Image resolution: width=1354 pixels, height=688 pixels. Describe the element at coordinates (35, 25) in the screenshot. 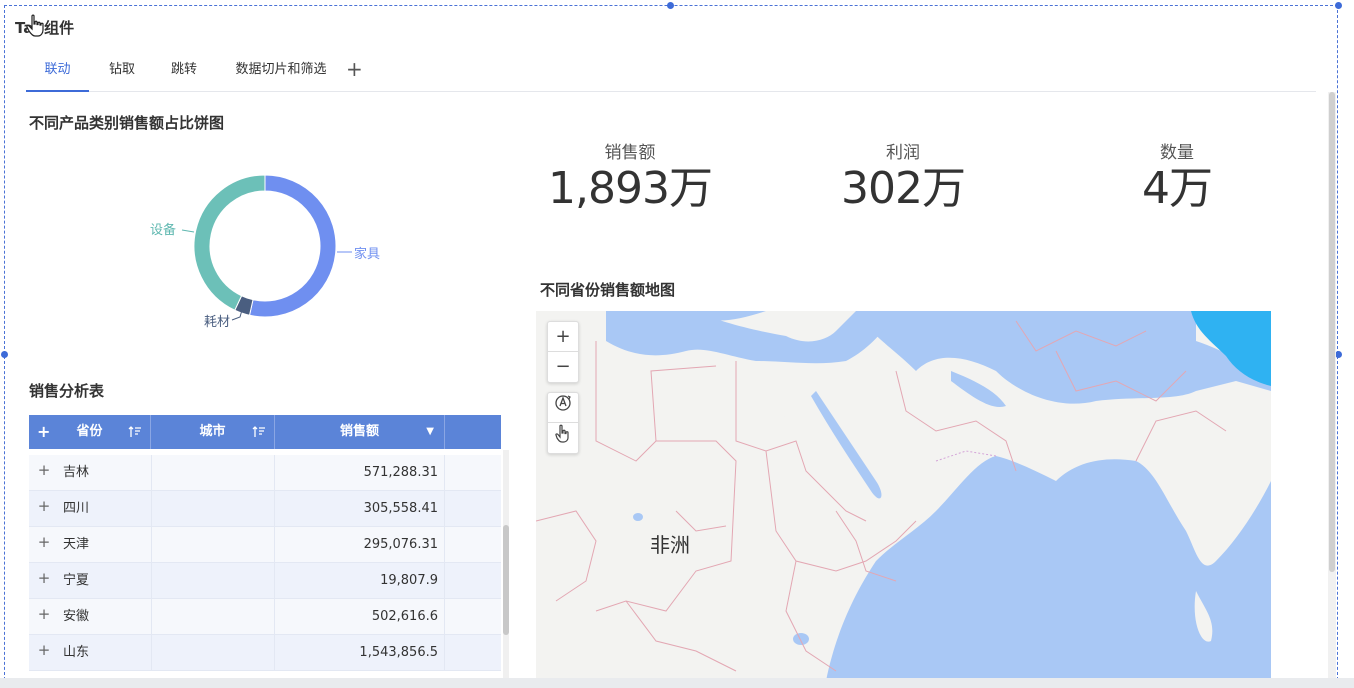

I see `hand-cursor-icon` at that location.